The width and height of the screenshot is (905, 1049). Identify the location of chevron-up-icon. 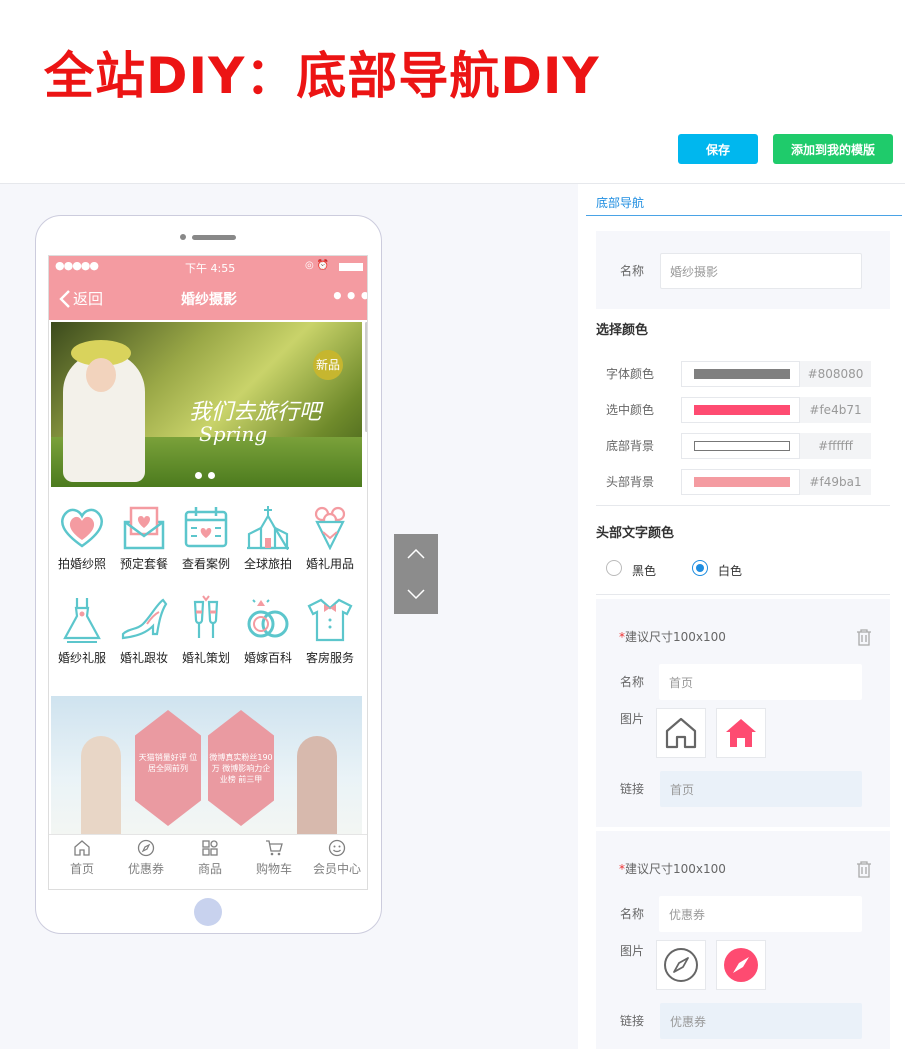
(416, 554).